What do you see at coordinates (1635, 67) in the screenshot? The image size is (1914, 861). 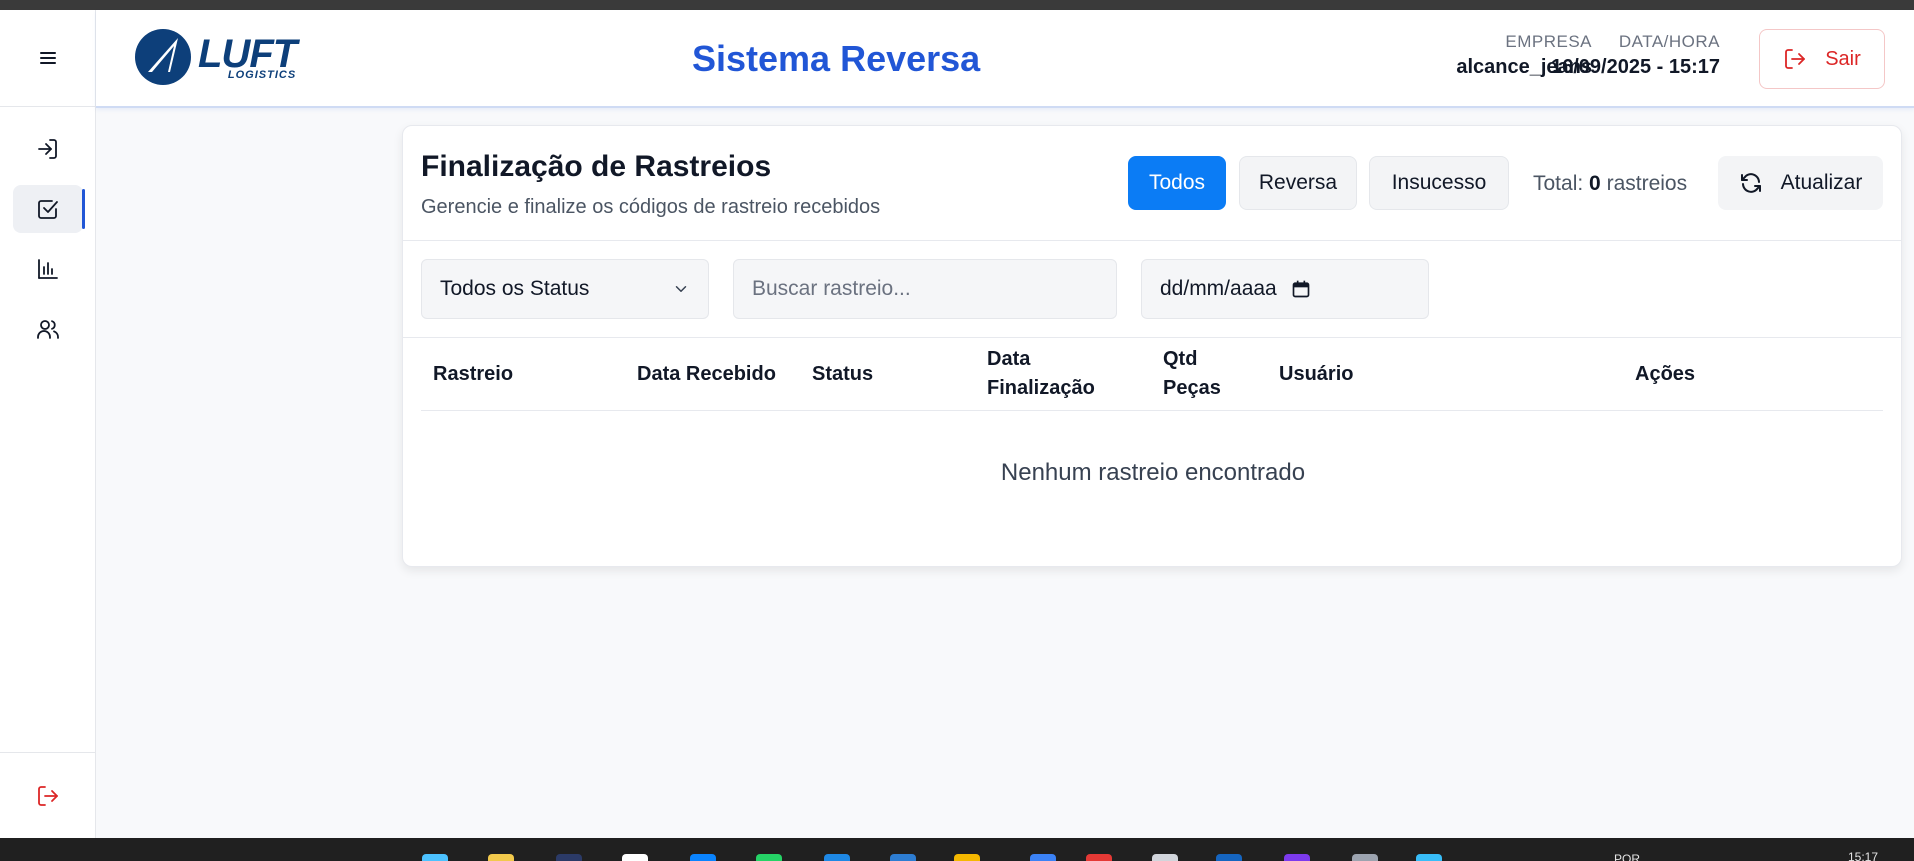 I see `datetime-value: 16/09/2025 - 15:17` at bounding box center [1635, 67].